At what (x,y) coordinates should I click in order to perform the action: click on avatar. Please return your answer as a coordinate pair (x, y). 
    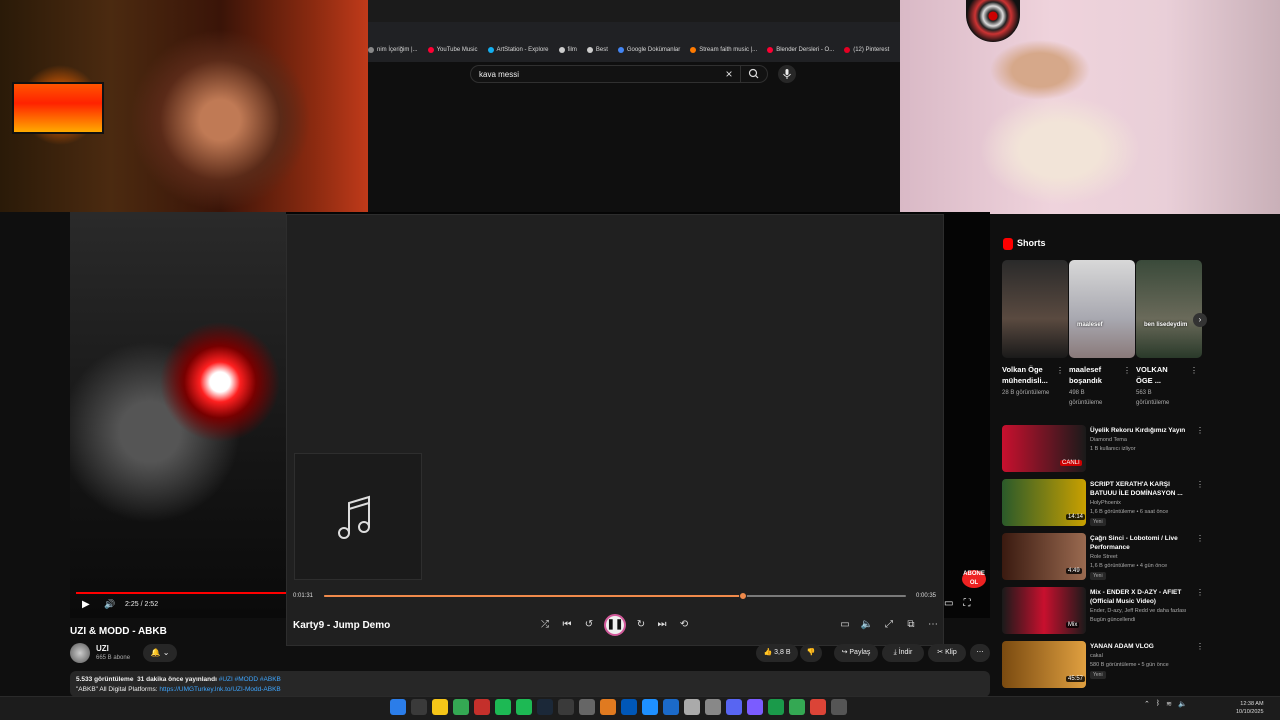
    Looking at the image, I should click on (80, 653).